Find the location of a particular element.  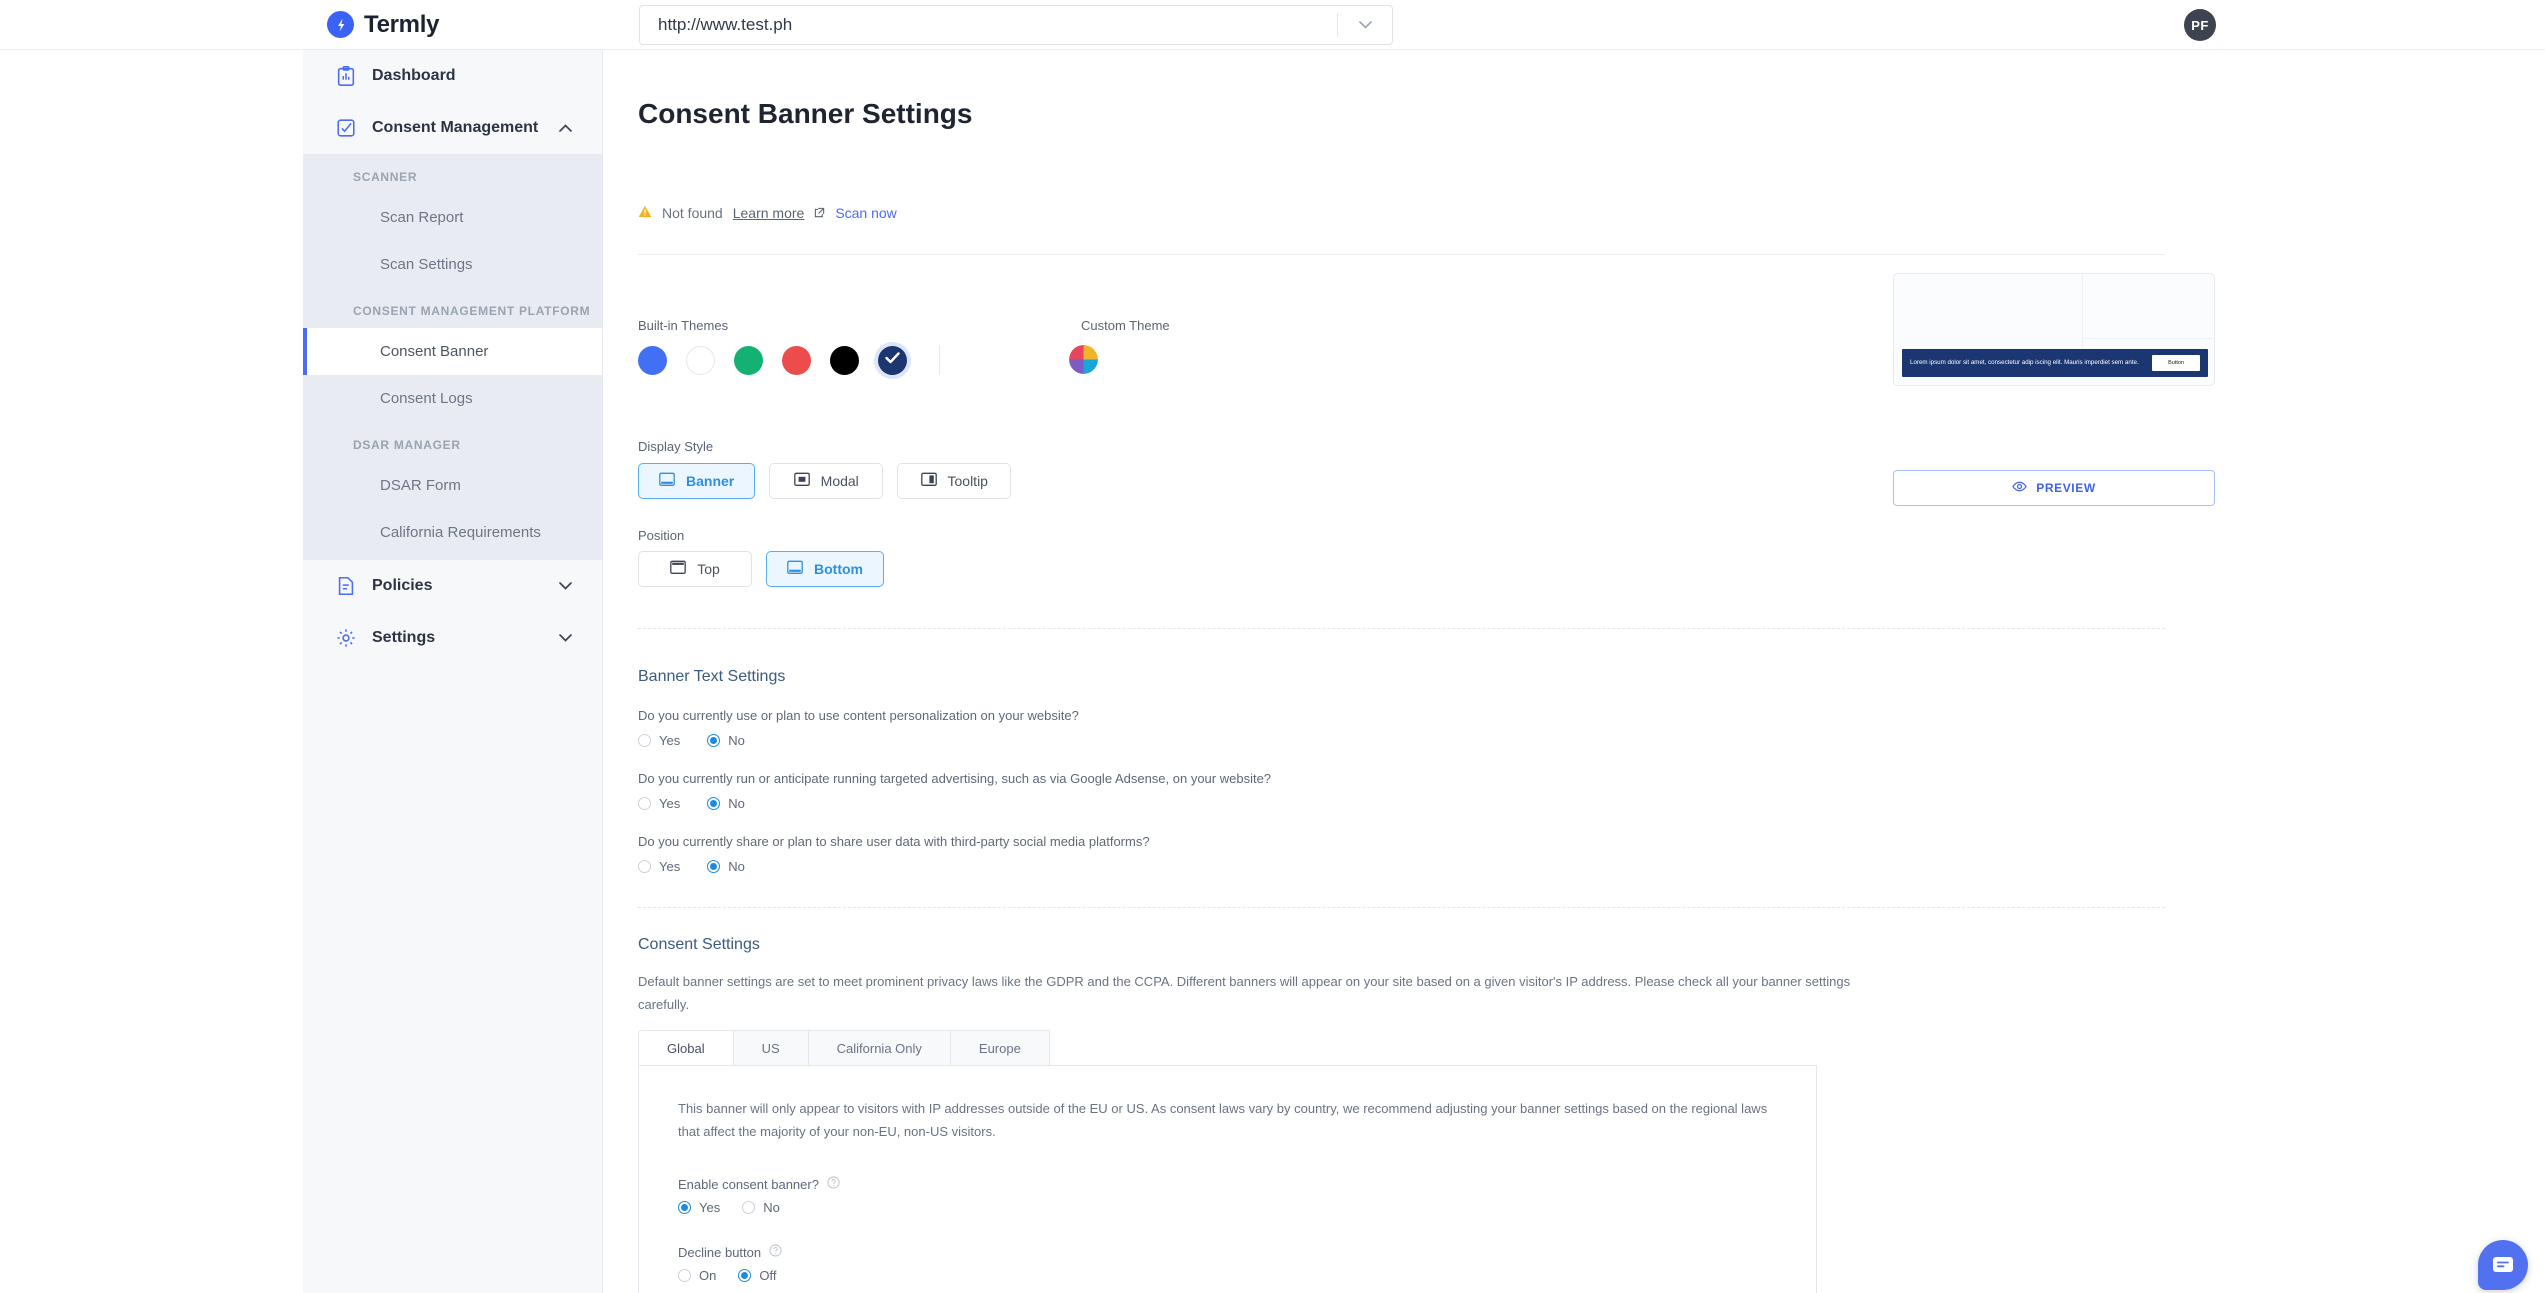

position-options: Top Bottom is located at coordinates (761, 569).